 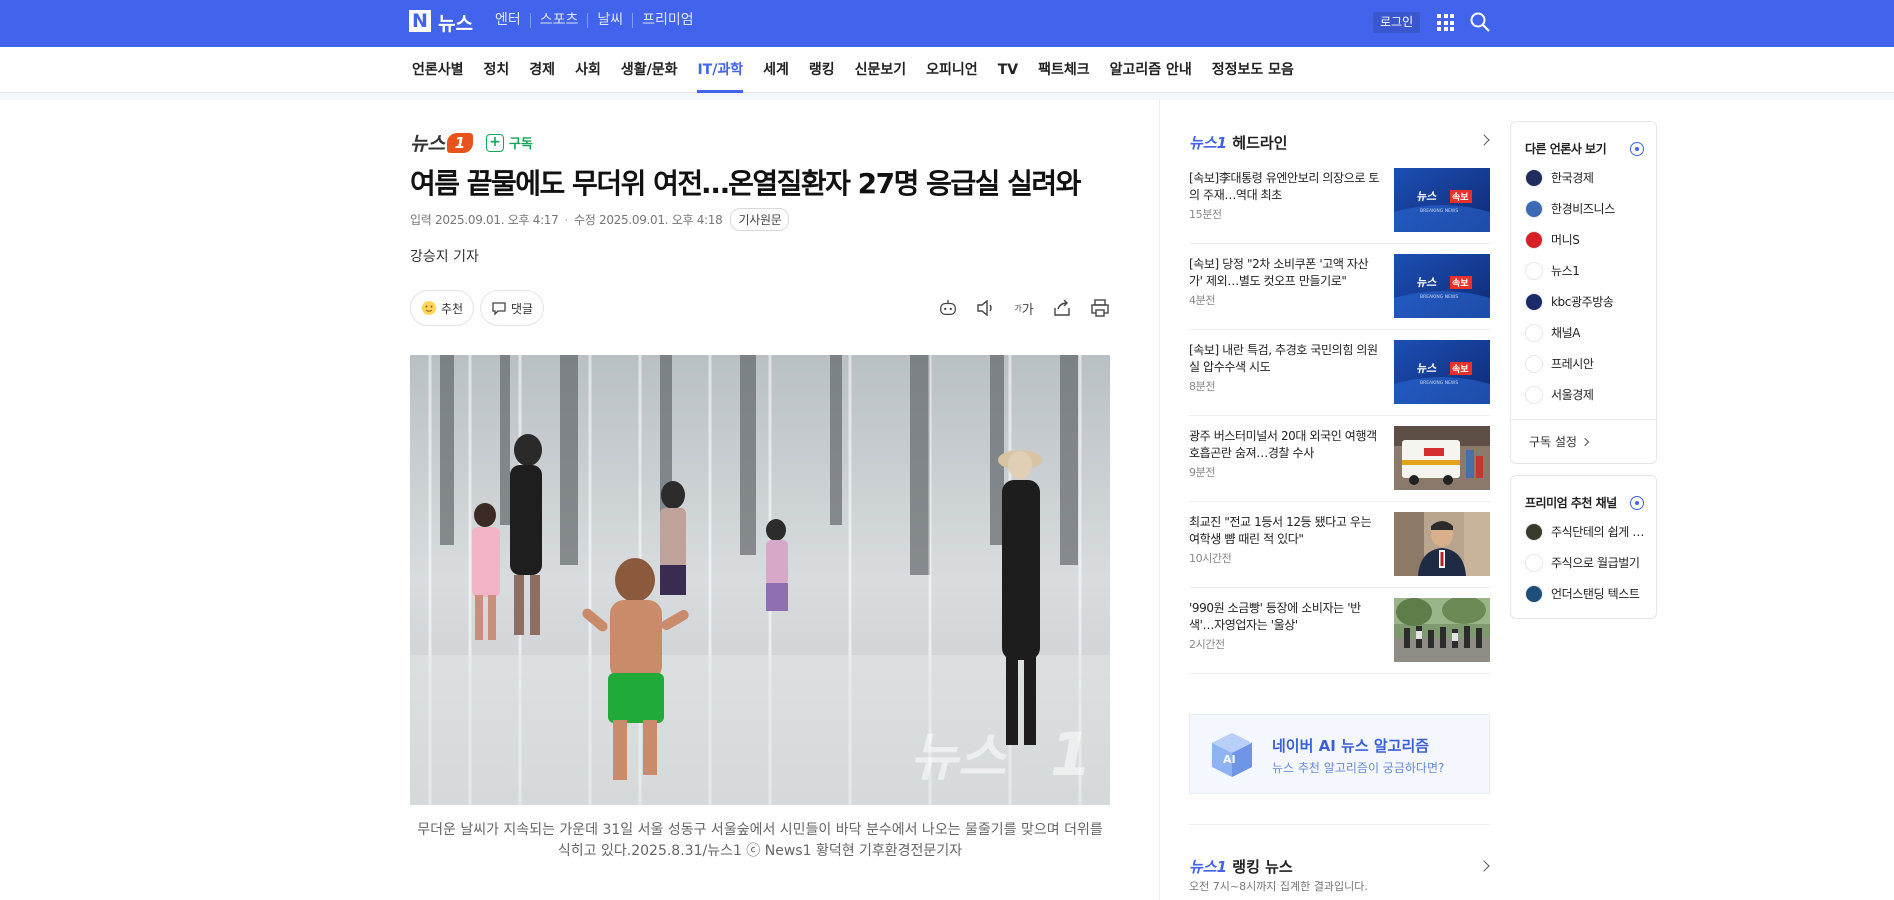 I want to click on site-name: 뉴스, so click(x=455, y=22).